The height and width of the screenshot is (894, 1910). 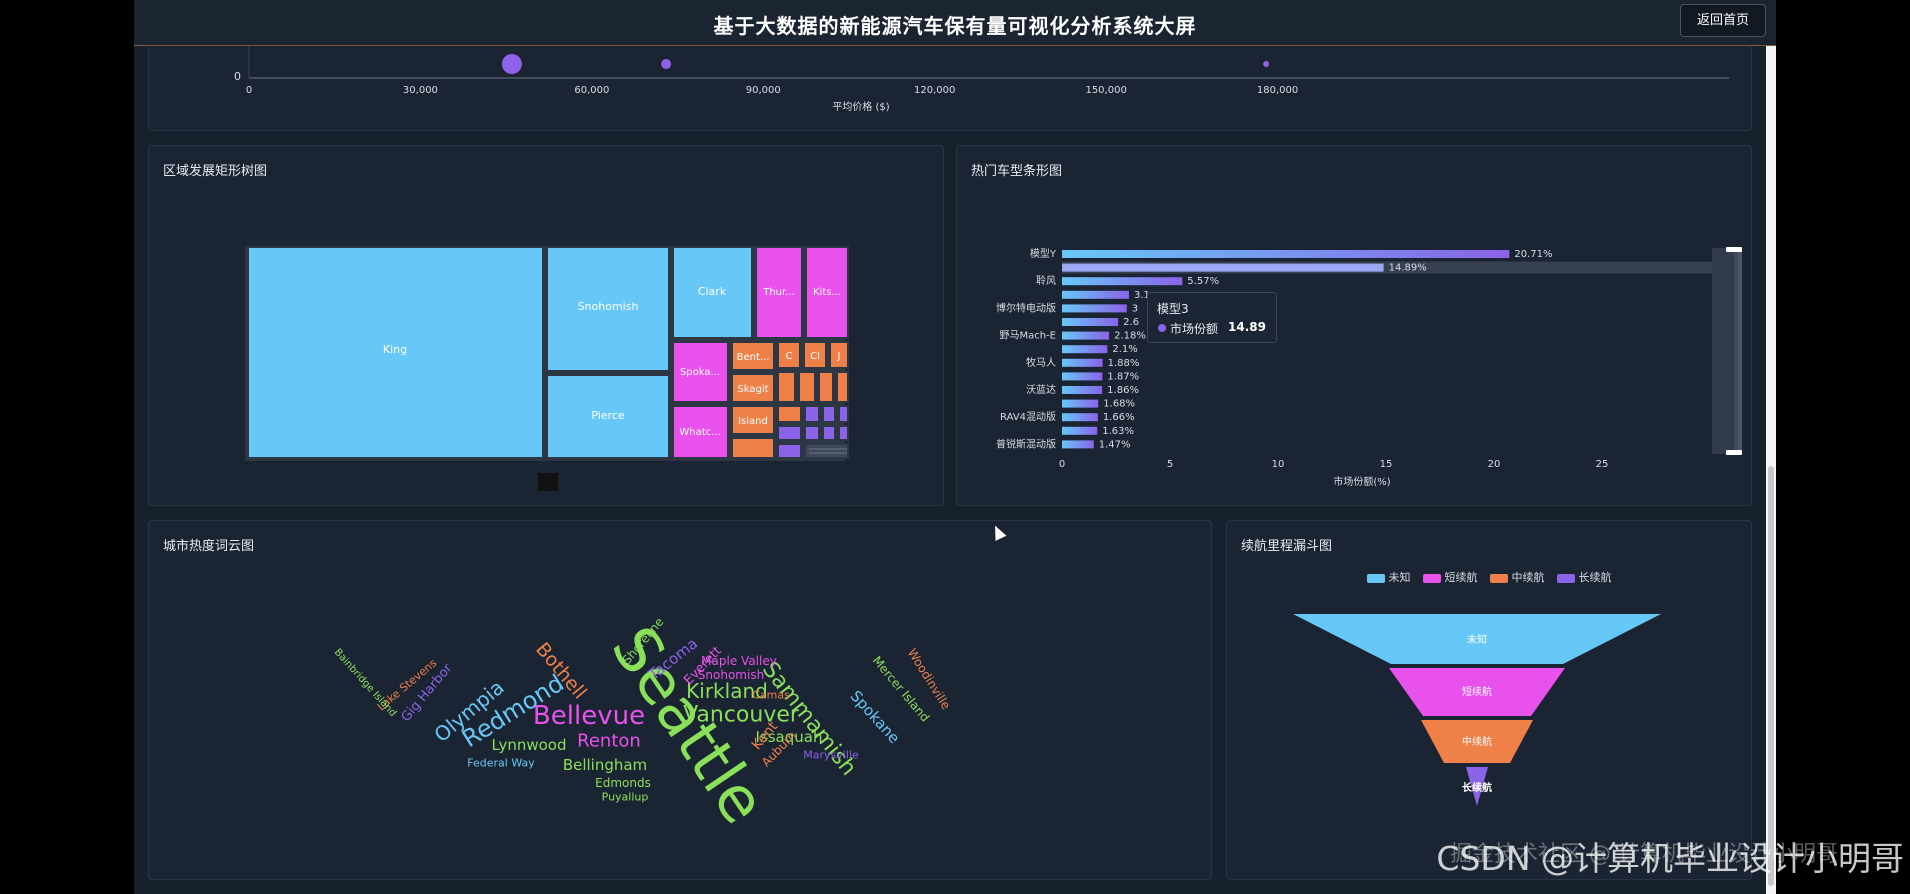 I want to click on bar-x-tick-label: 5, so click(x=1170, y=464).